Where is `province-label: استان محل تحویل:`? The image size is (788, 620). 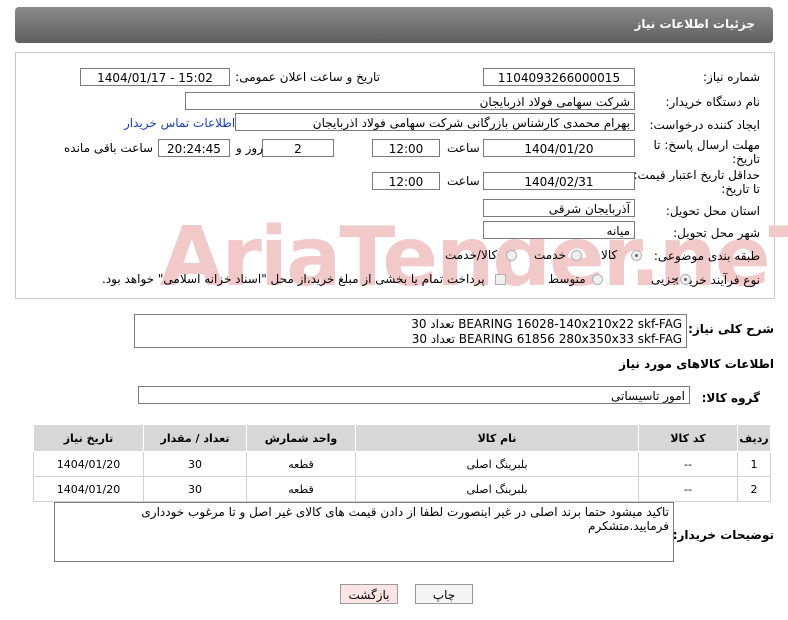
province-label: استان محل تحویل: is located at coordinates (712, 211).